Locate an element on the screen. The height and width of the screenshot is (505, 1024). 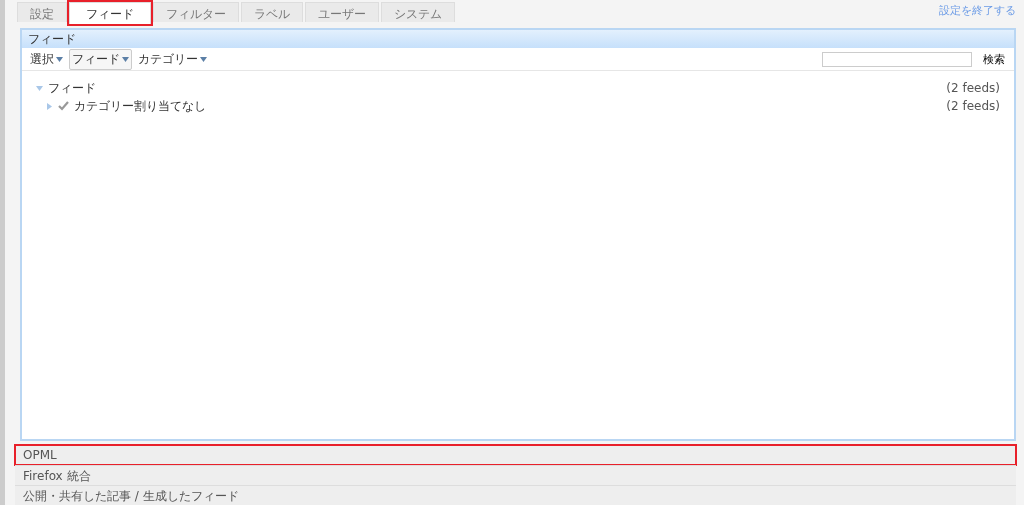
tab: システム is located at coordinates (418, 12).